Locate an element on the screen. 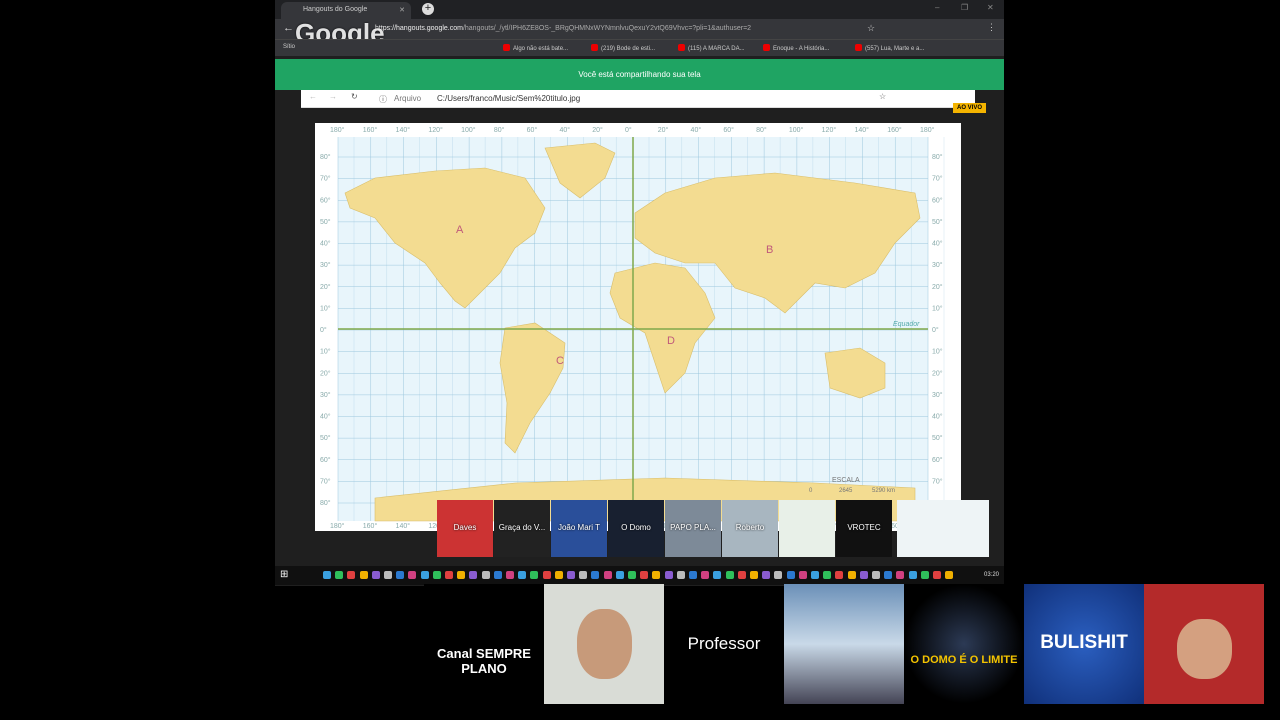  reload-icon: ↻ is located at coordinates (354, 96).